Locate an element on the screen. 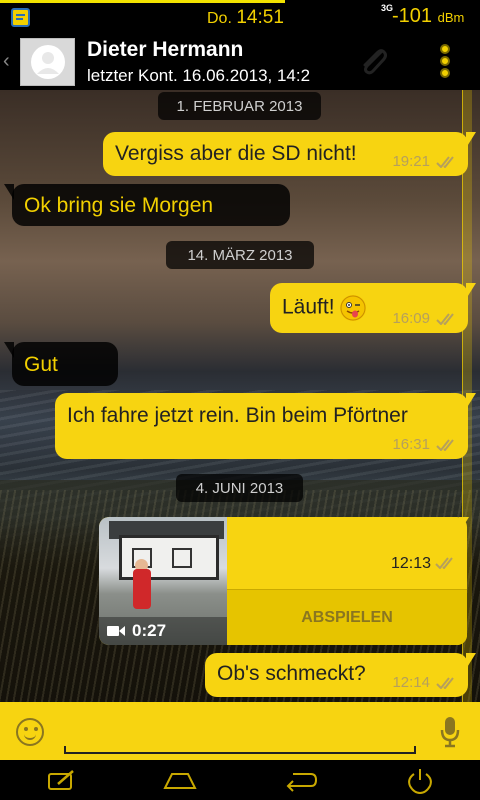 This screenshot has width=480, height=800. message-time: 16:31 is located at coordinates (411, 444).